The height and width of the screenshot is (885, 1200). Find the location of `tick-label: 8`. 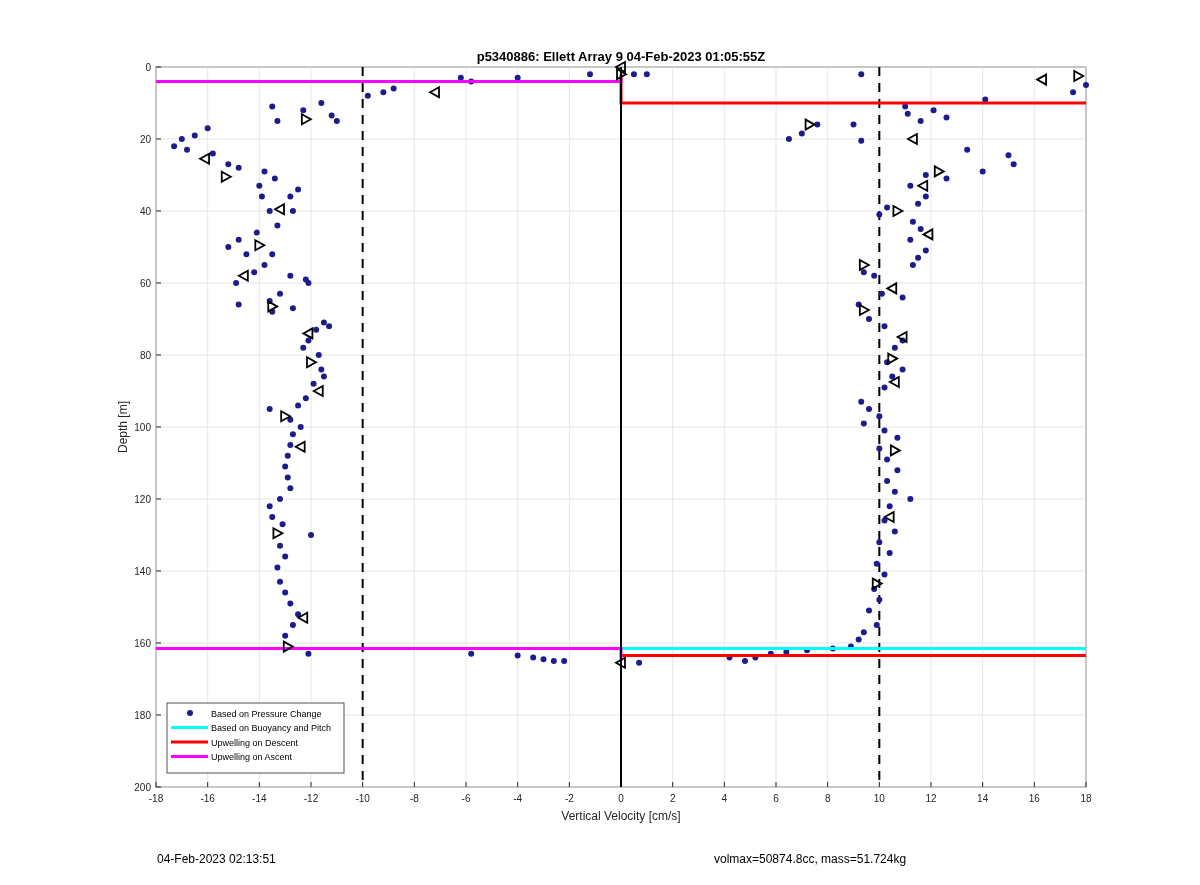

tick-label: 8 is located at coordinates (827, 798).